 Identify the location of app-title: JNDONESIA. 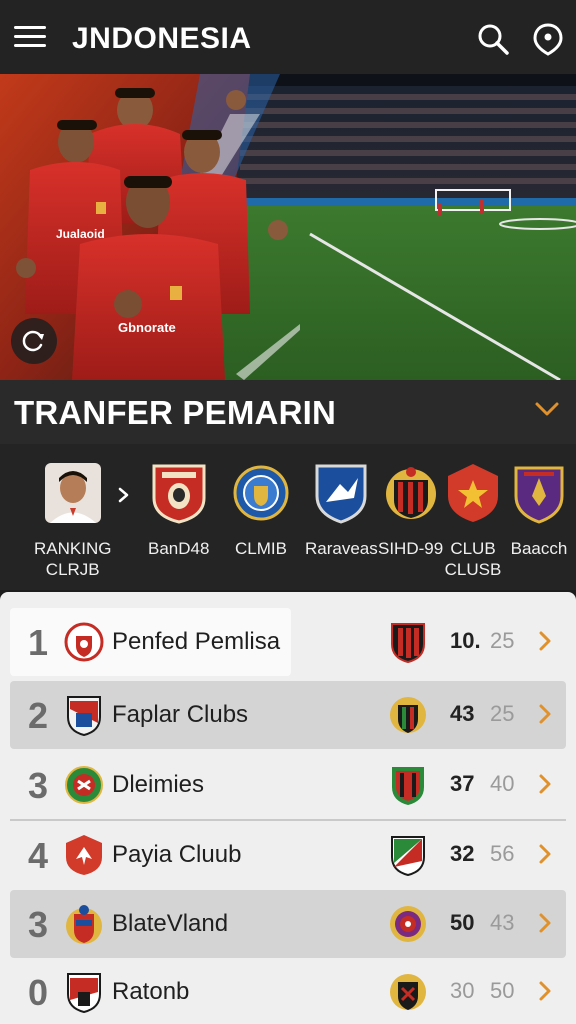
(162, 38).